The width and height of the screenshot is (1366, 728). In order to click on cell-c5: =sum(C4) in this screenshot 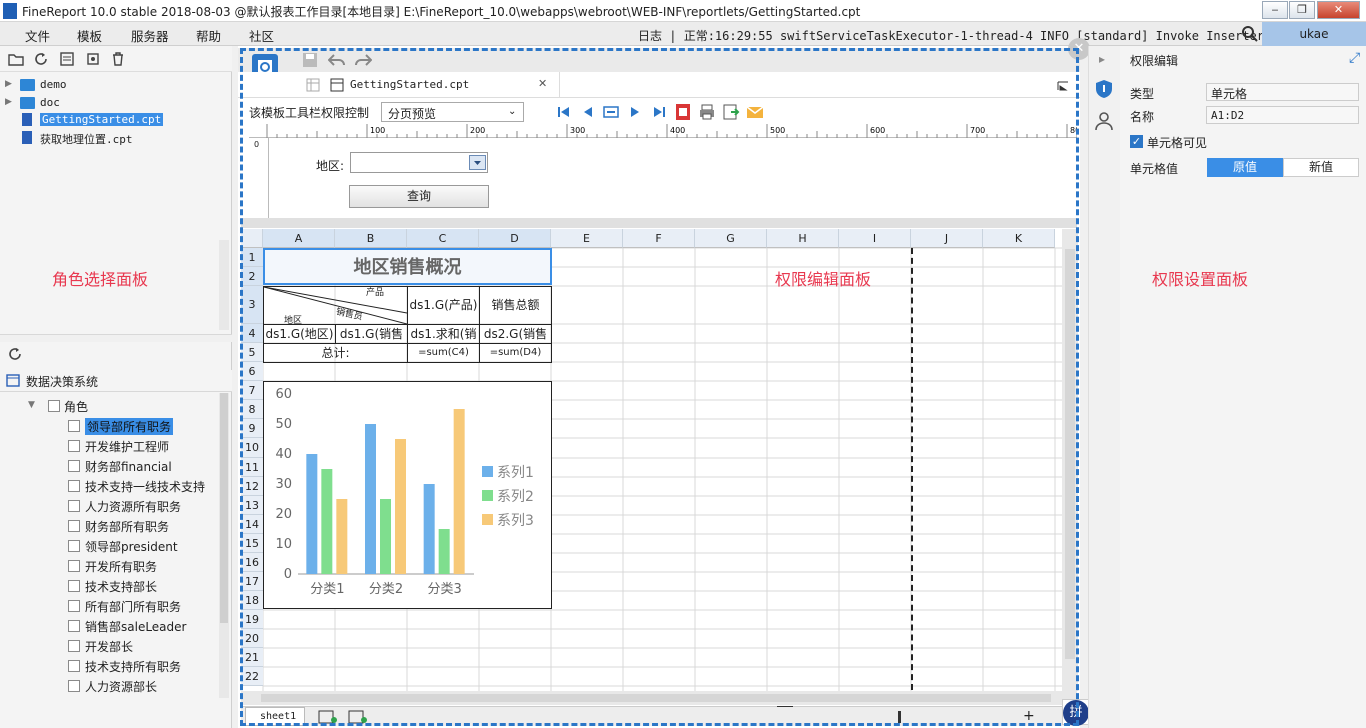, I will do `click(443, 353)`.